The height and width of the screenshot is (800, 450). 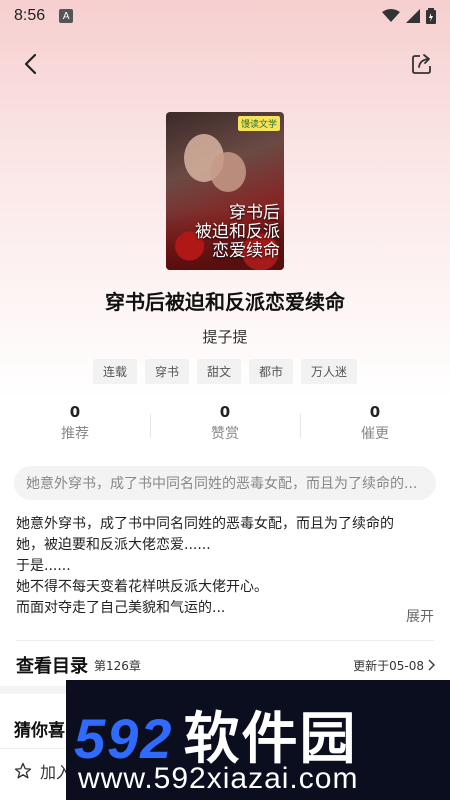 What do you see at coordinates (258, 123) in the screenshot?
I see `cover-publisher-tag: 馒读文学` at bounding box center [258, 123].